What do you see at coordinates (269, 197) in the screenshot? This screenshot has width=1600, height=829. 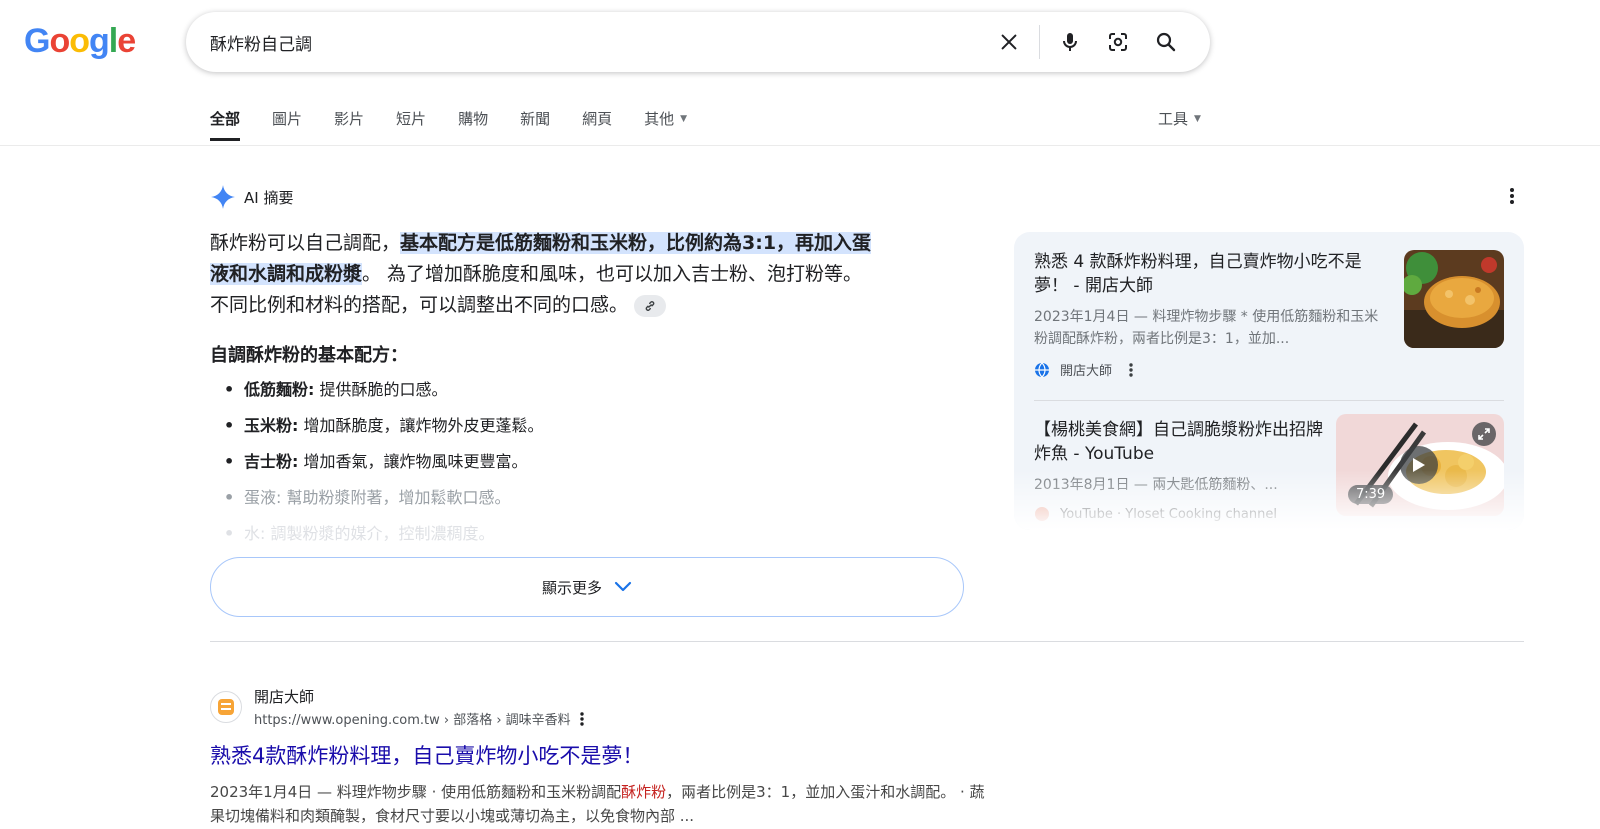 I see `ai-overview-label: AI 摘要` at bounding box center [269, 197].